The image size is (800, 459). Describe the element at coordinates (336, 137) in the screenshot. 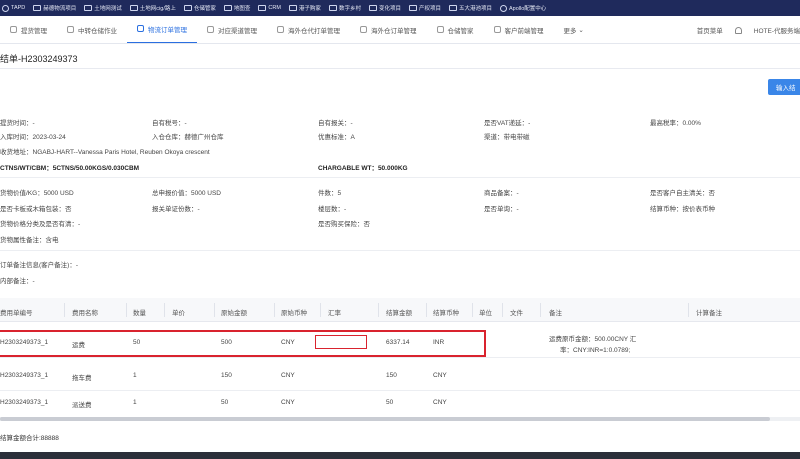

I see `info-field: 优惠标准：A` at that location.